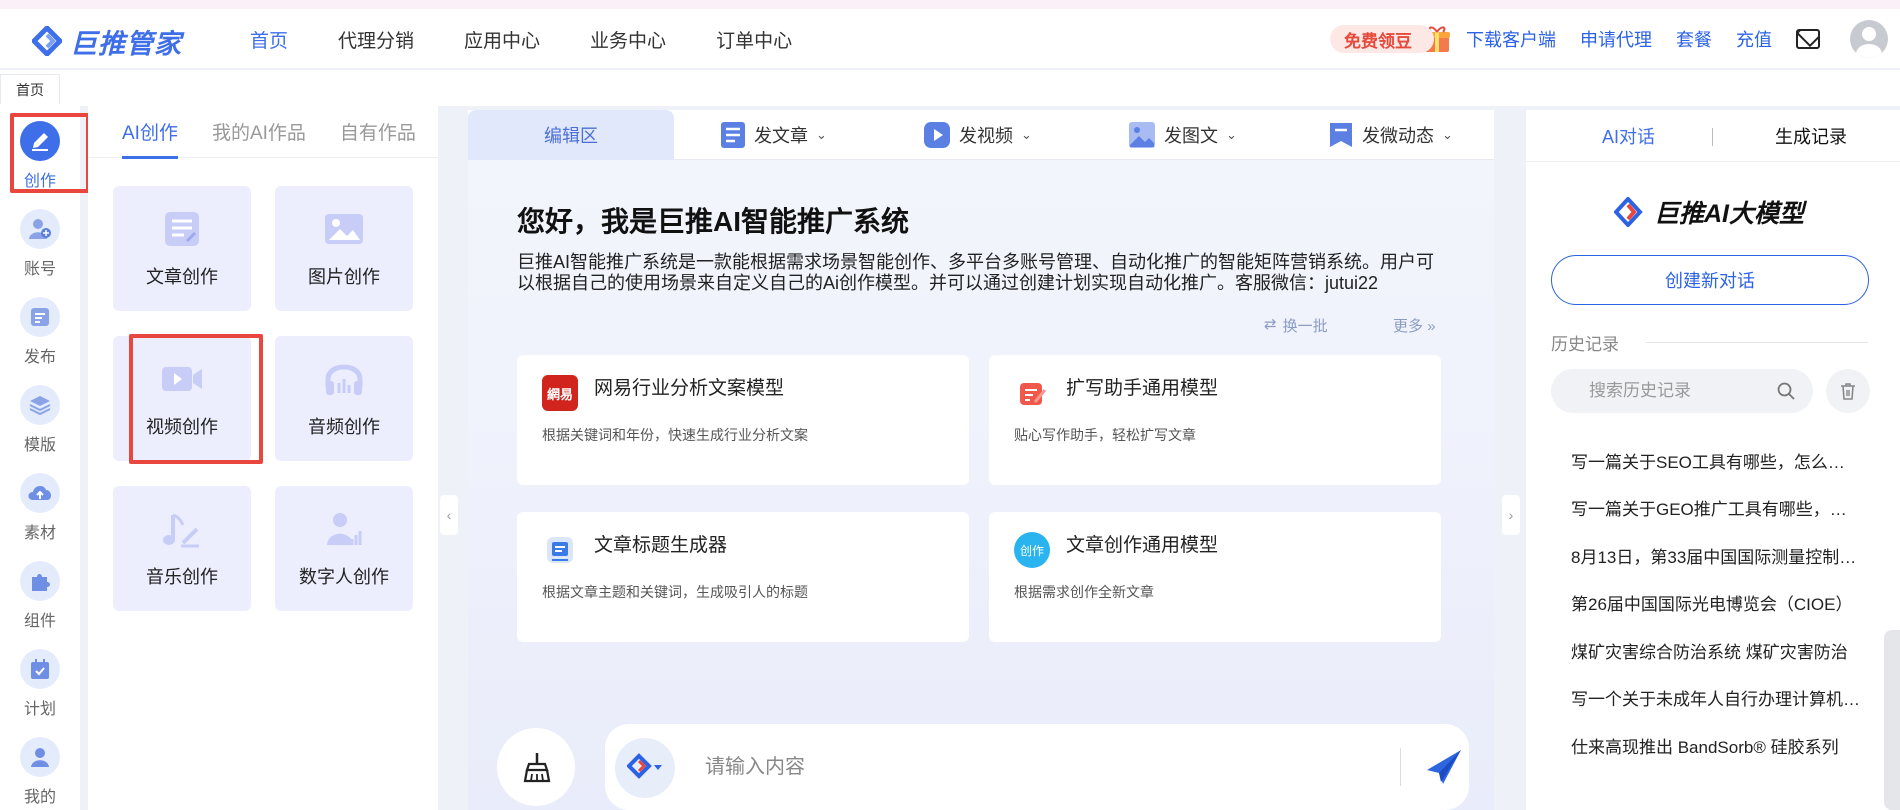 The image size is (1900, 810). Describe the element at coordinates (344, 528) in the screenshot. I see `digital-human-icon` at that location.